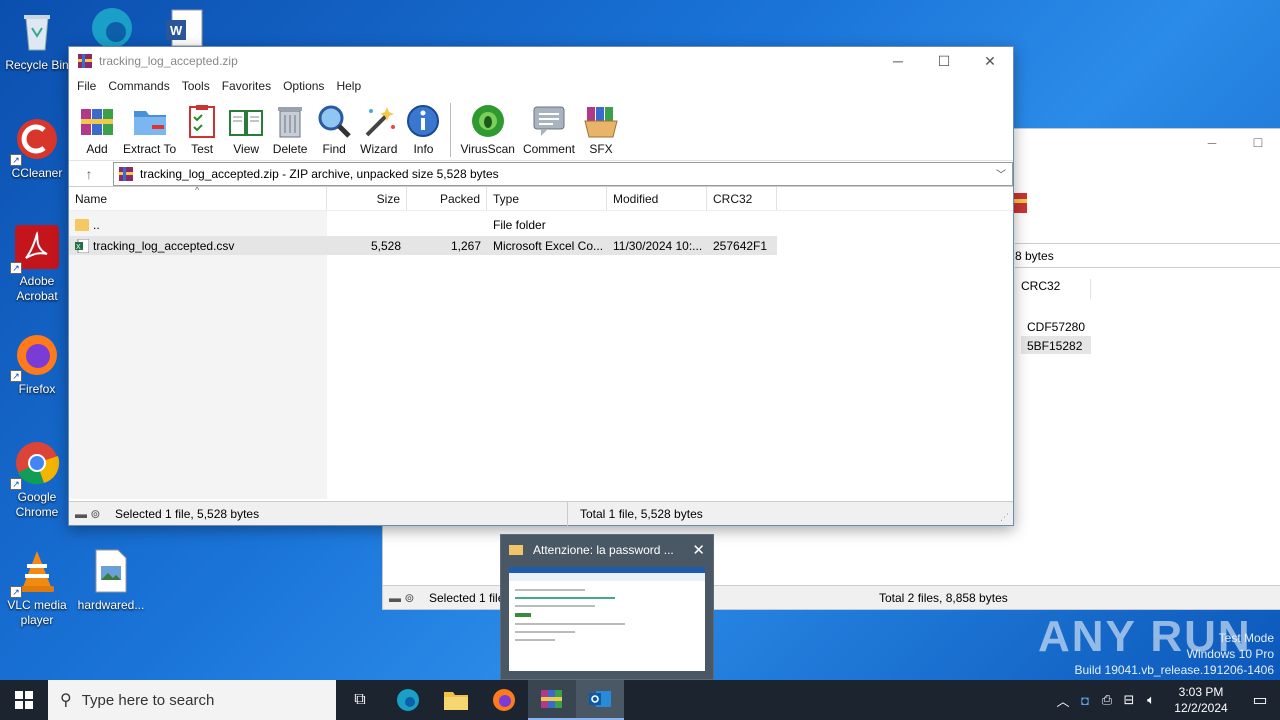  I want to click on minimize-button: ─, so click(898, 61).